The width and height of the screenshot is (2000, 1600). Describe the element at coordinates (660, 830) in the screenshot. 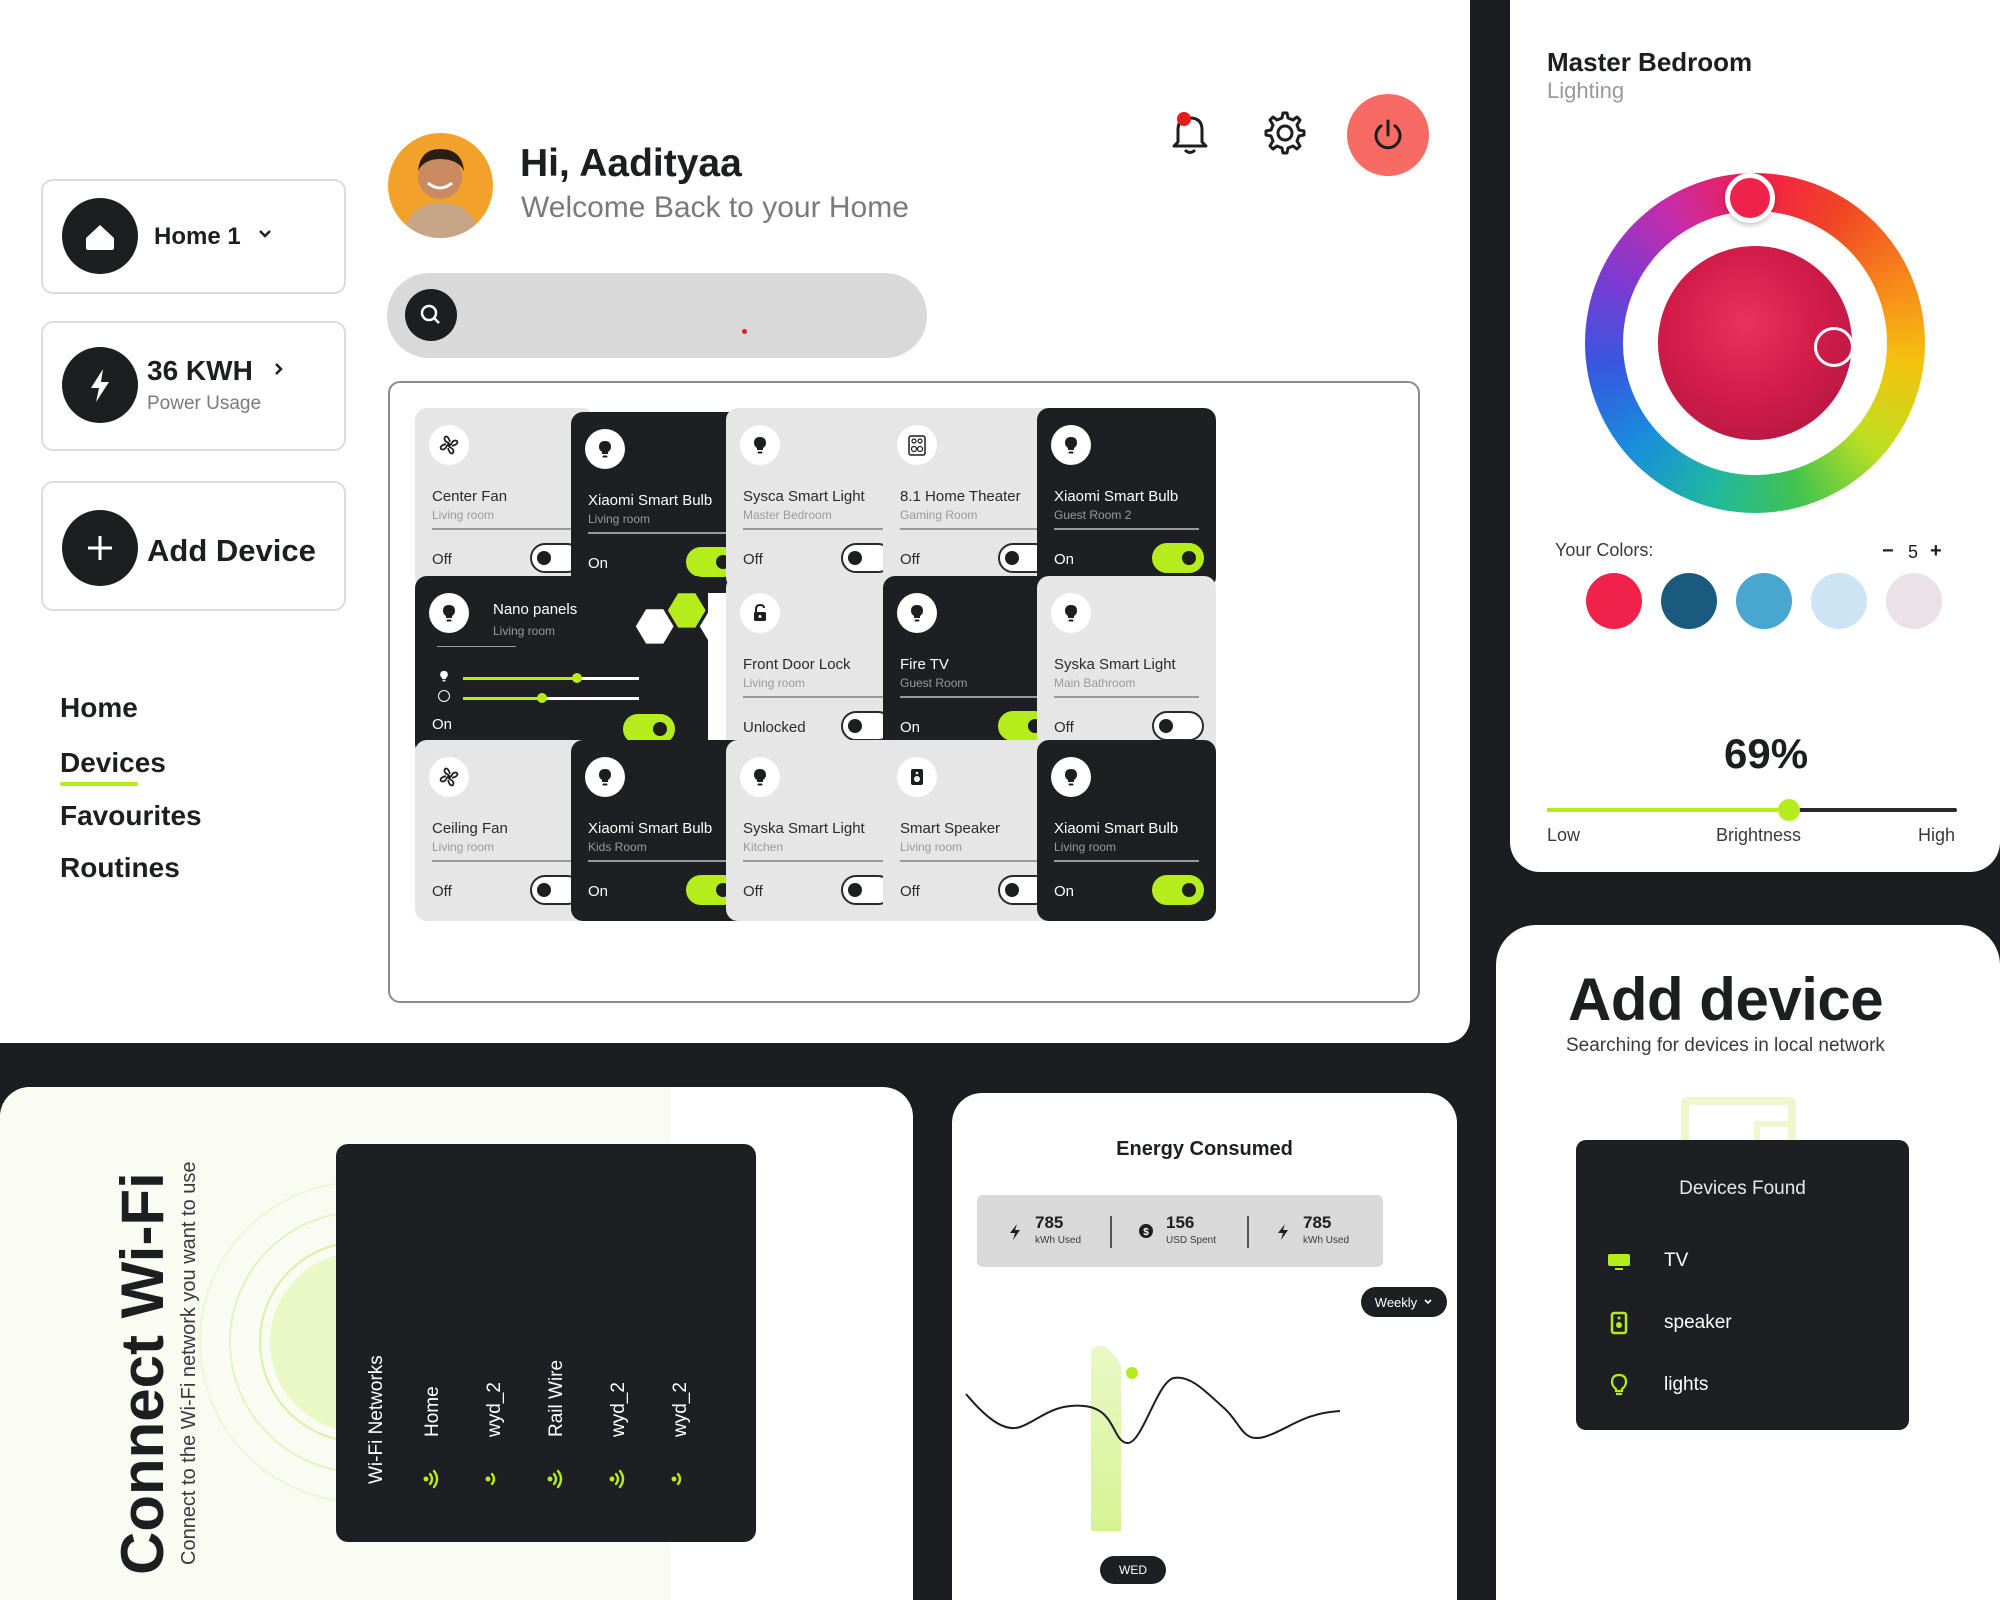

I see `device-card: Xiaomi Smart Bulb Kids Room On` at that location.